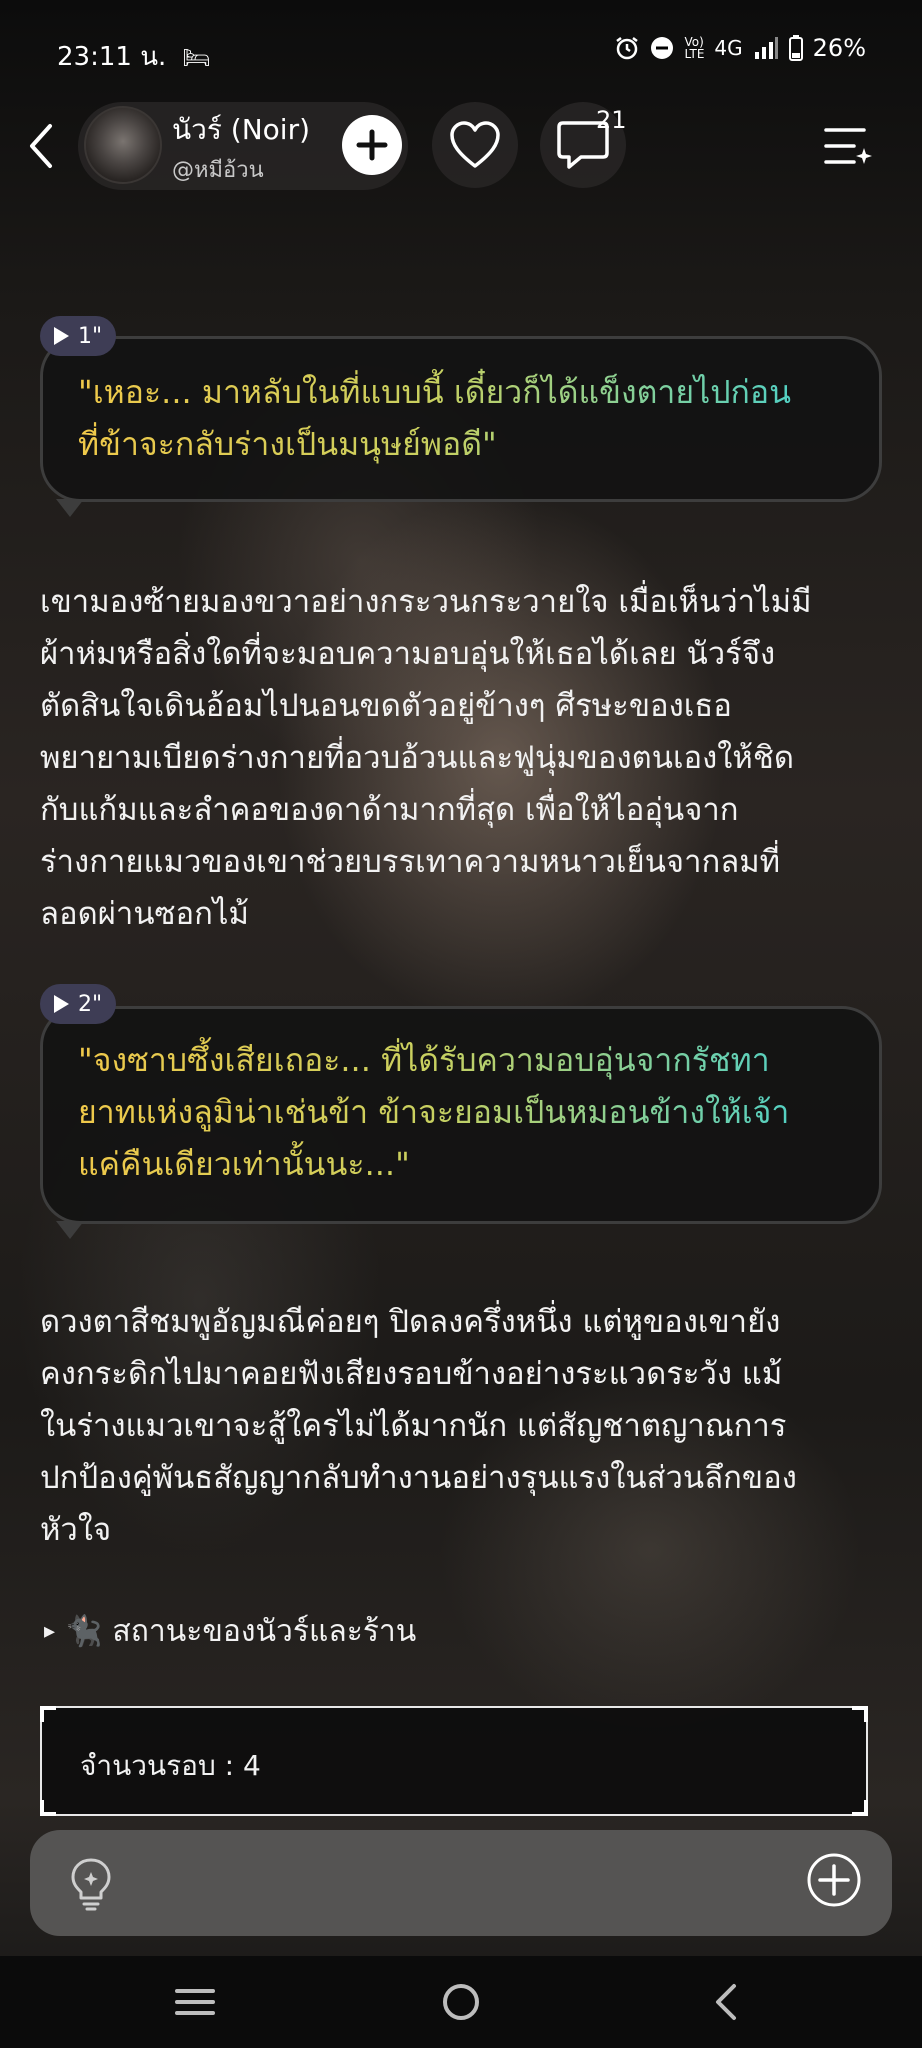  What do you see at coordinates (134, 57) in the screenshot?
I see `status-time: 23:11 น. 🛏` at bounding box center [134, 57].